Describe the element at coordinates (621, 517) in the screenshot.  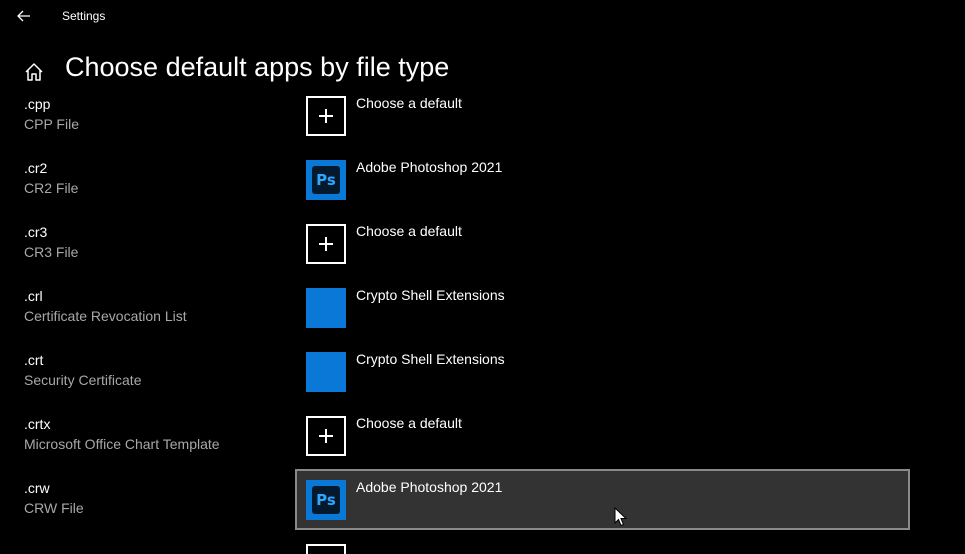
I see `mouse-cursor-icon` at that location.